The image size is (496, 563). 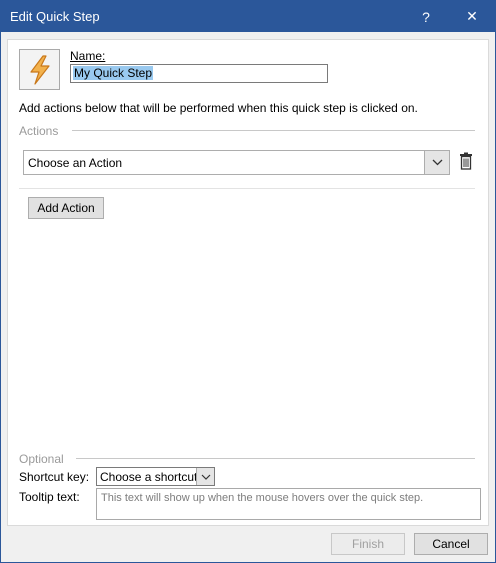 What do you see at coordinates (113, 73) in the screenshot?
I see `name-input-value: My Quick Step` at bounding box center [113, 73].